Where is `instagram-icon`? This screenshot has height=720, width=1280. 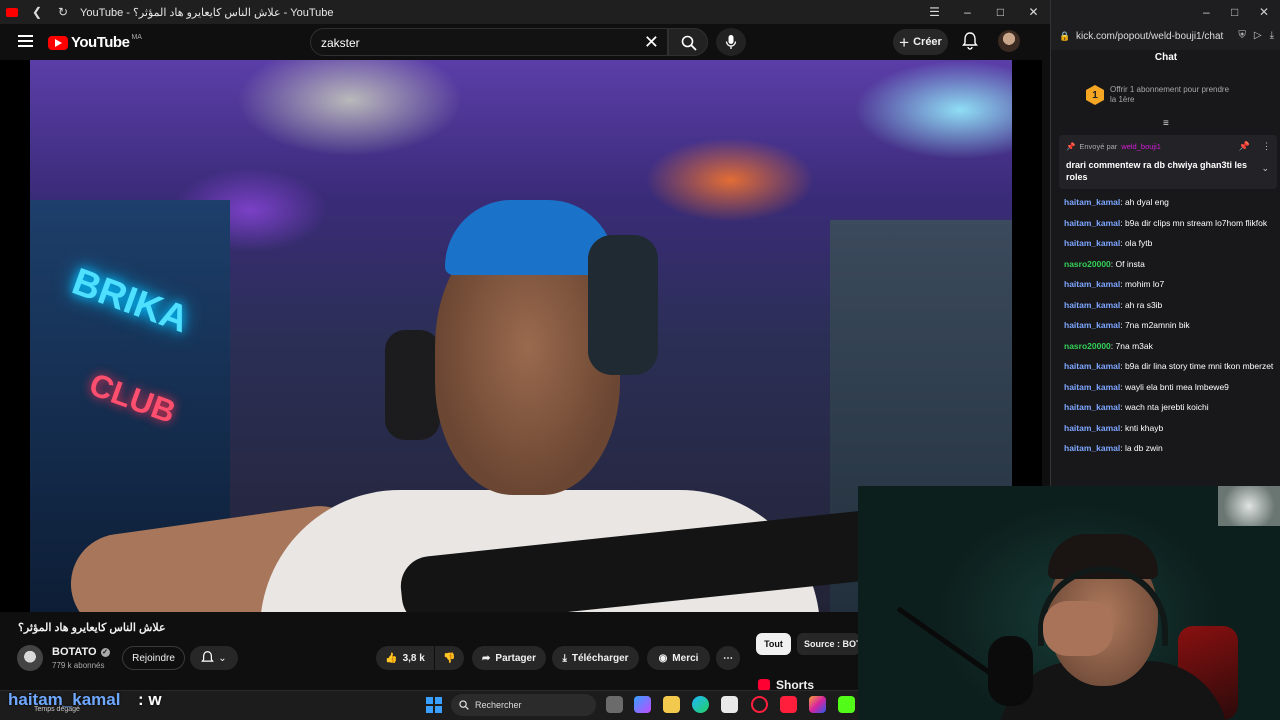
instagram-icon is located at coordinates (817, 704).